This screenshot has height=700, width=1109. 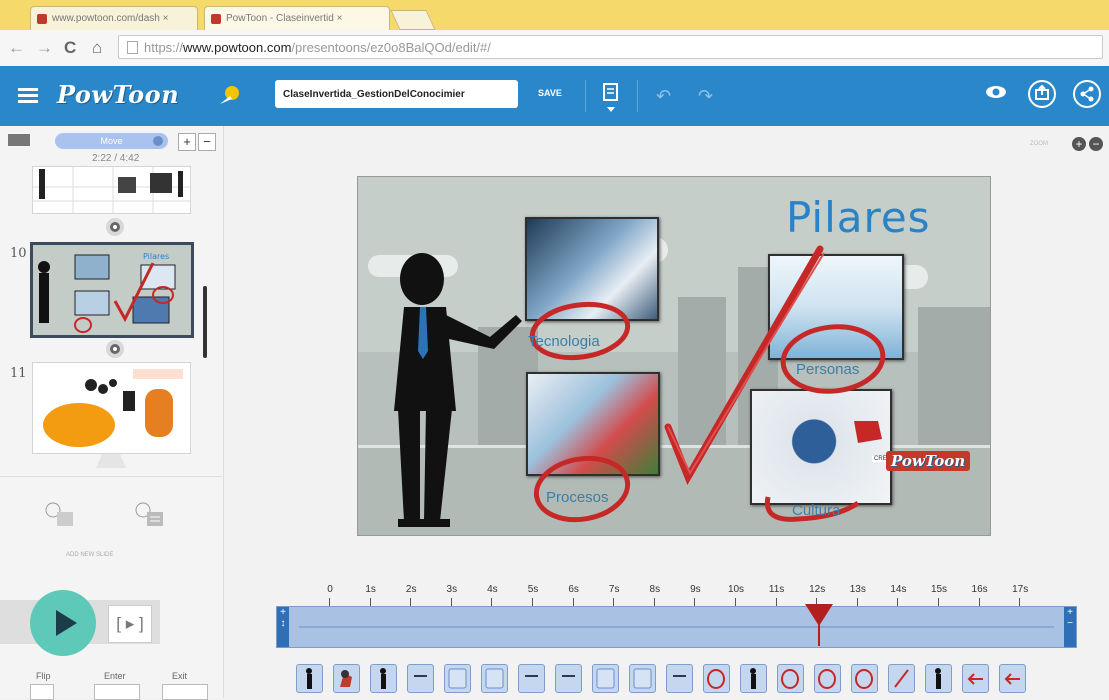 I want to click on timeline-tick-label: 7s, so click(x=614, y=589).